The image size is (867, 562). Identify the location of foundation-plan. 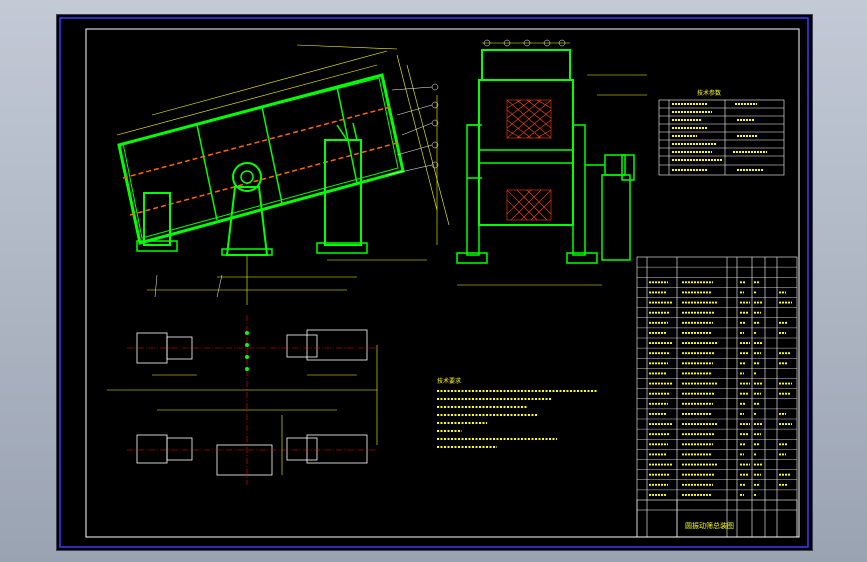
(252, 402).